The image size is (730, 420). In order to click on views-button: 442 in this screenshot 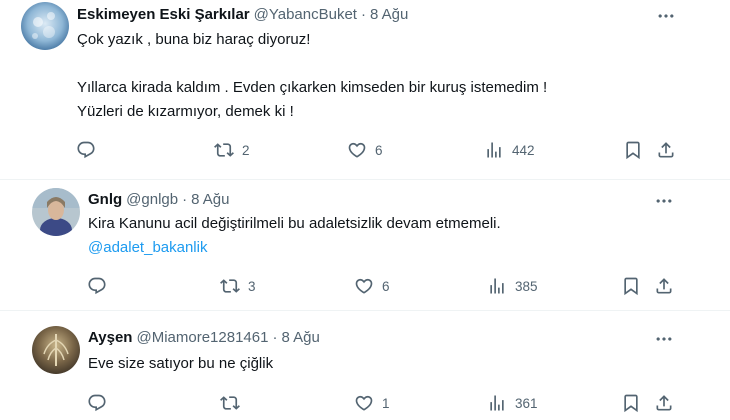, I will do `click(509, 150)`.